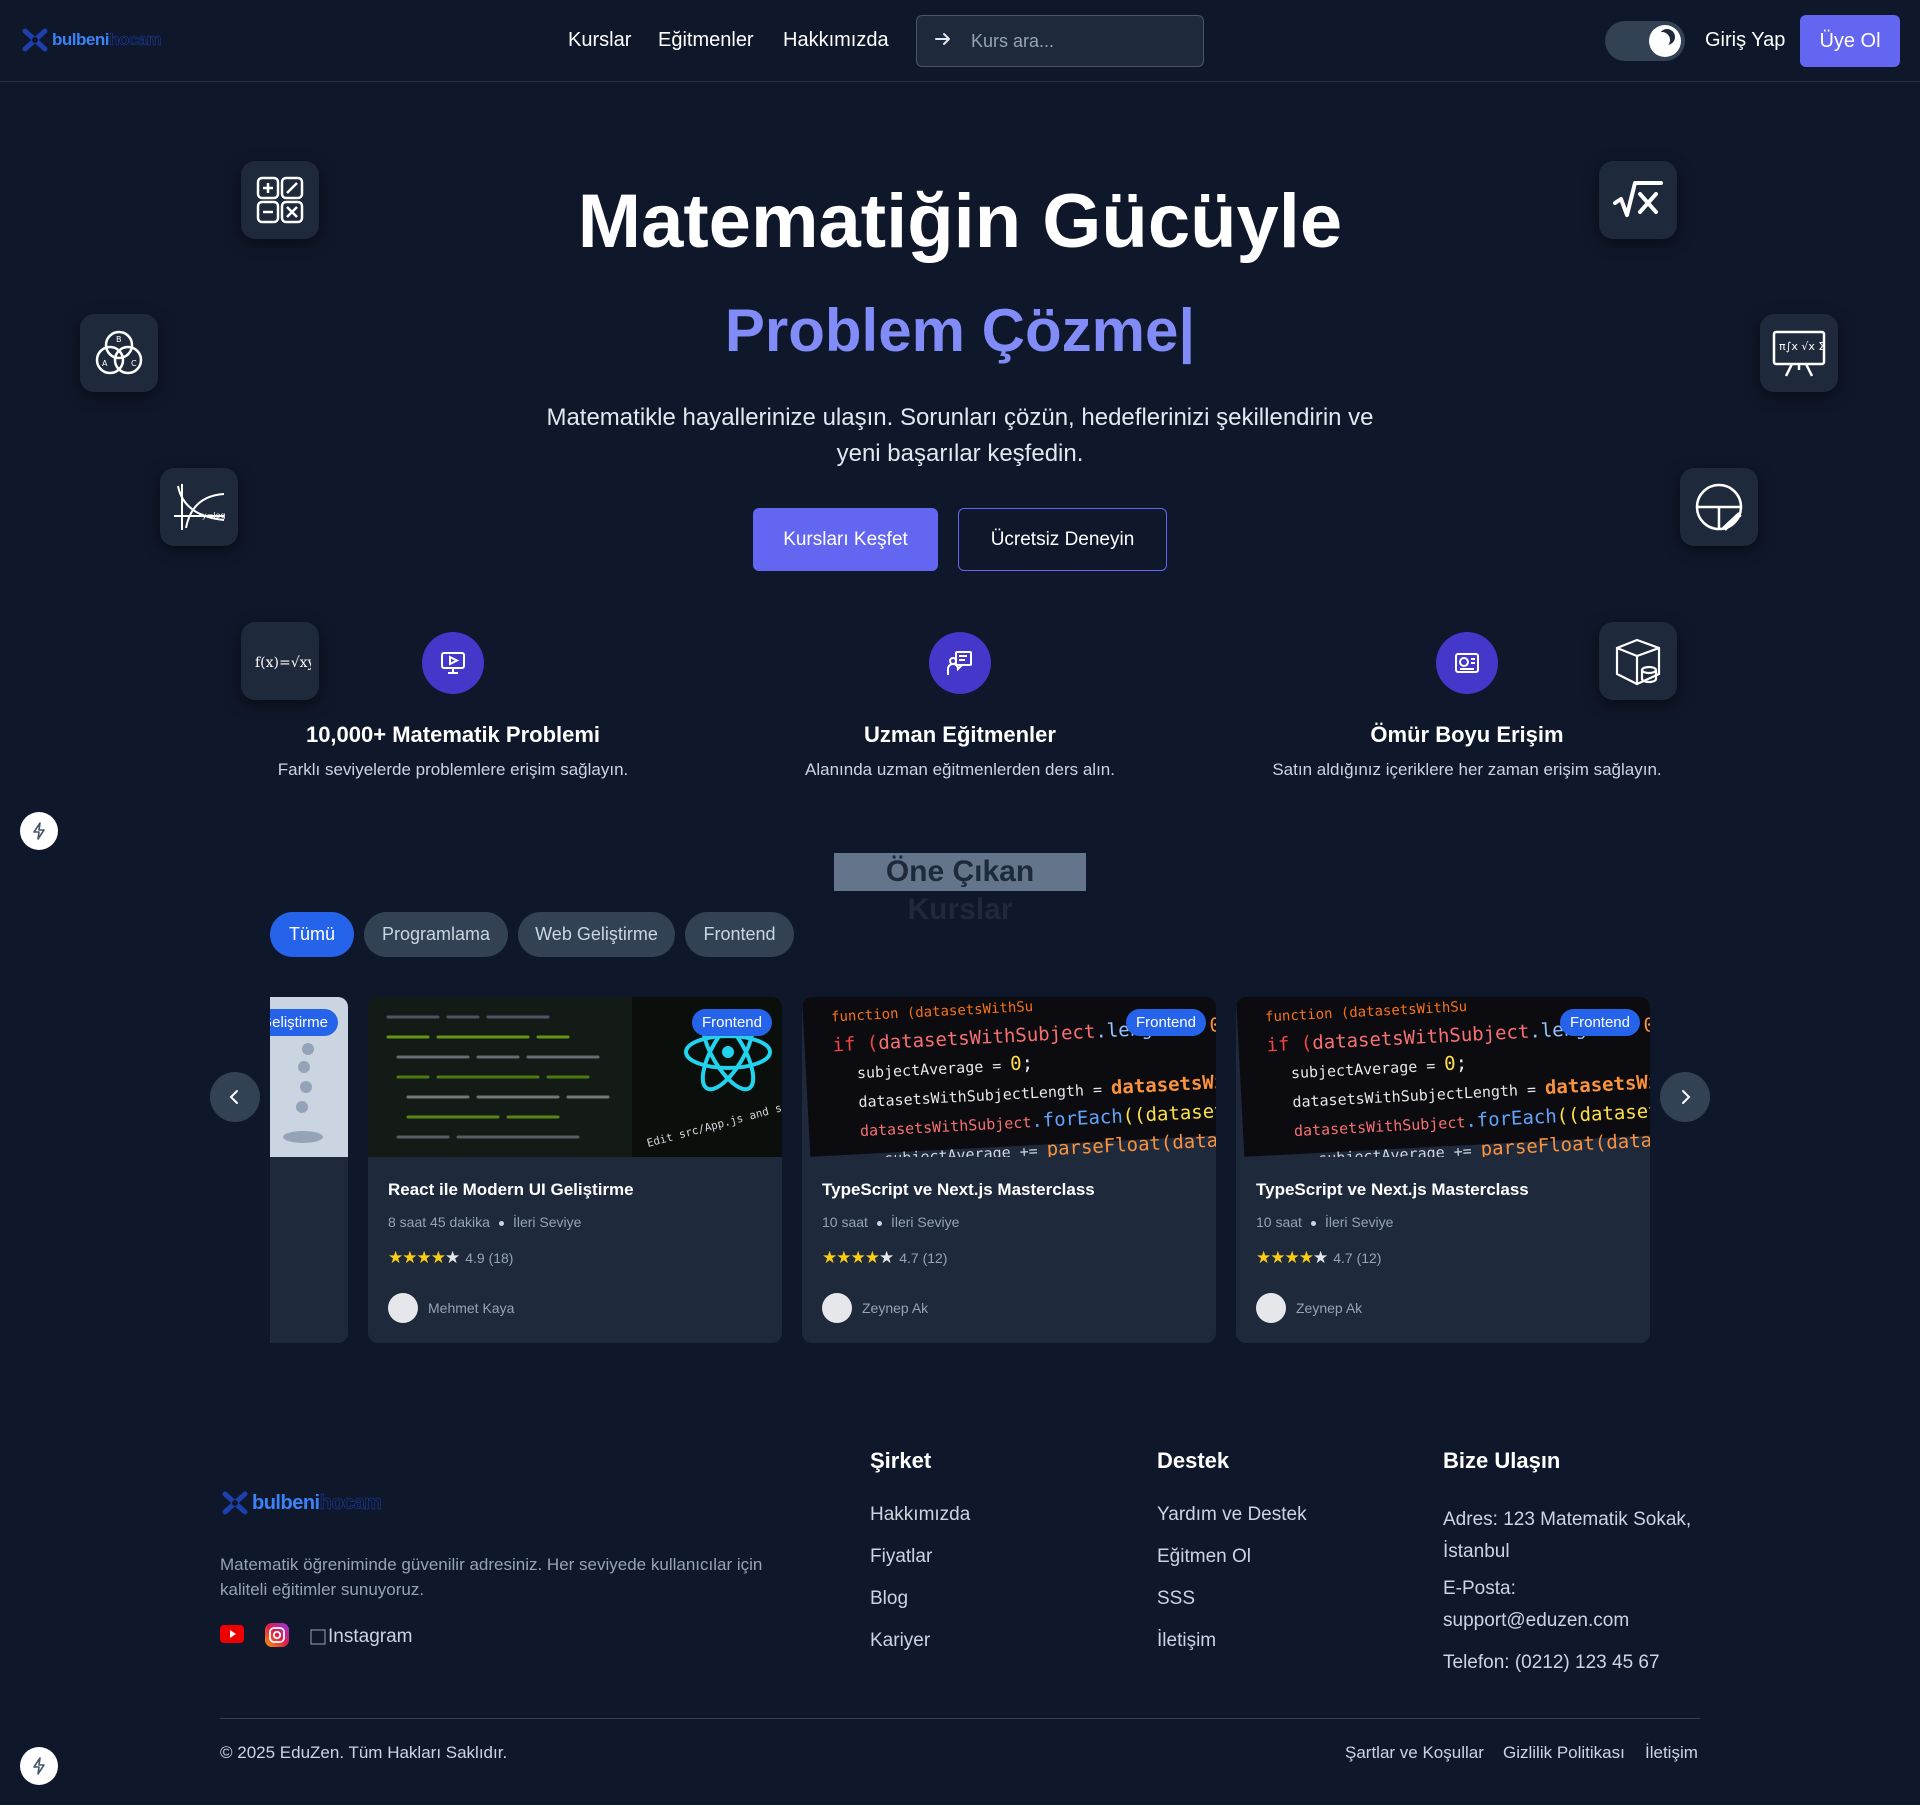 The width and height of the screenshot is (1920, 1805). I want to click on course-instructor: Mehmet Kaya, so click(451, 1308).